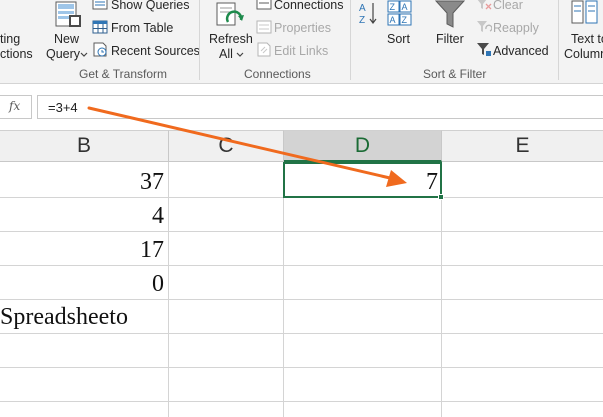 This screenshot has width=603, height=417. I want to click on cell-b4: 0, so click(82, 284).